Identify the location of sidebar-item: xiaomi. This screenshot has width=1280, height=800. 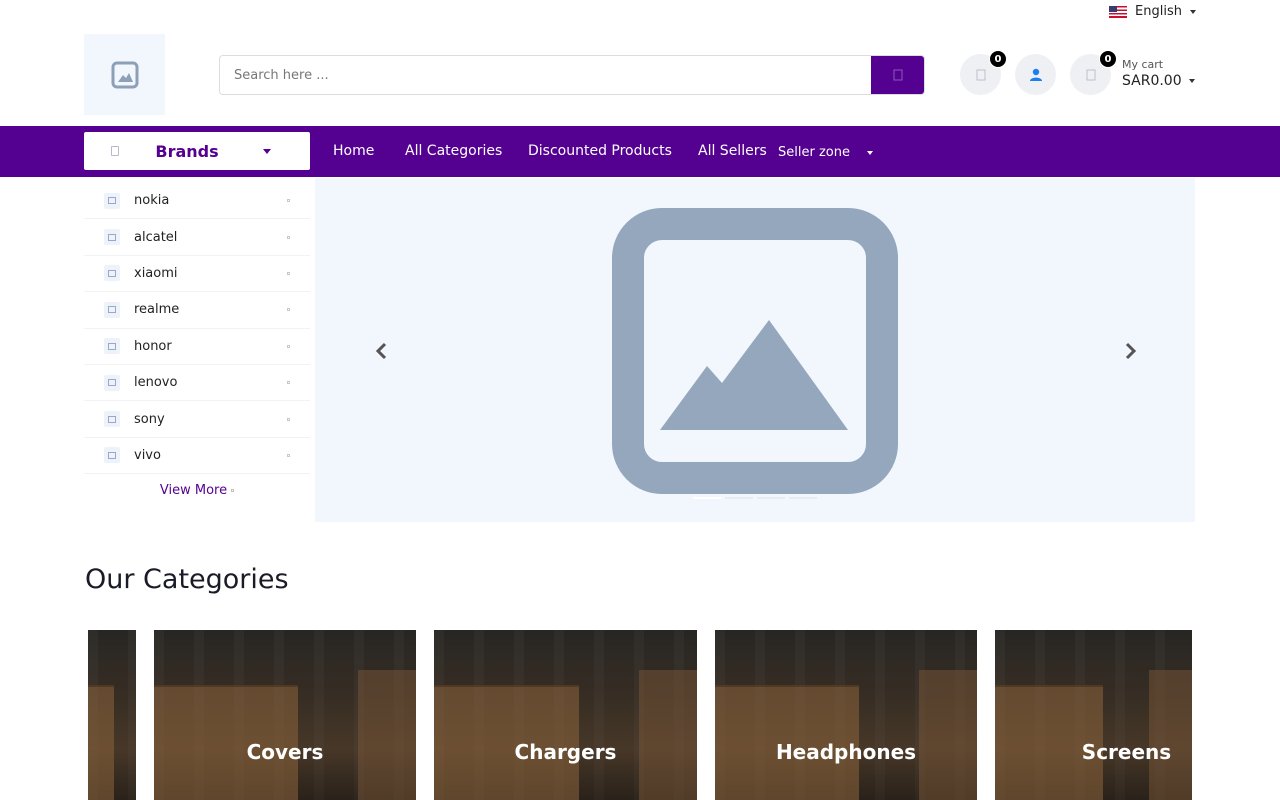
(197, 274).